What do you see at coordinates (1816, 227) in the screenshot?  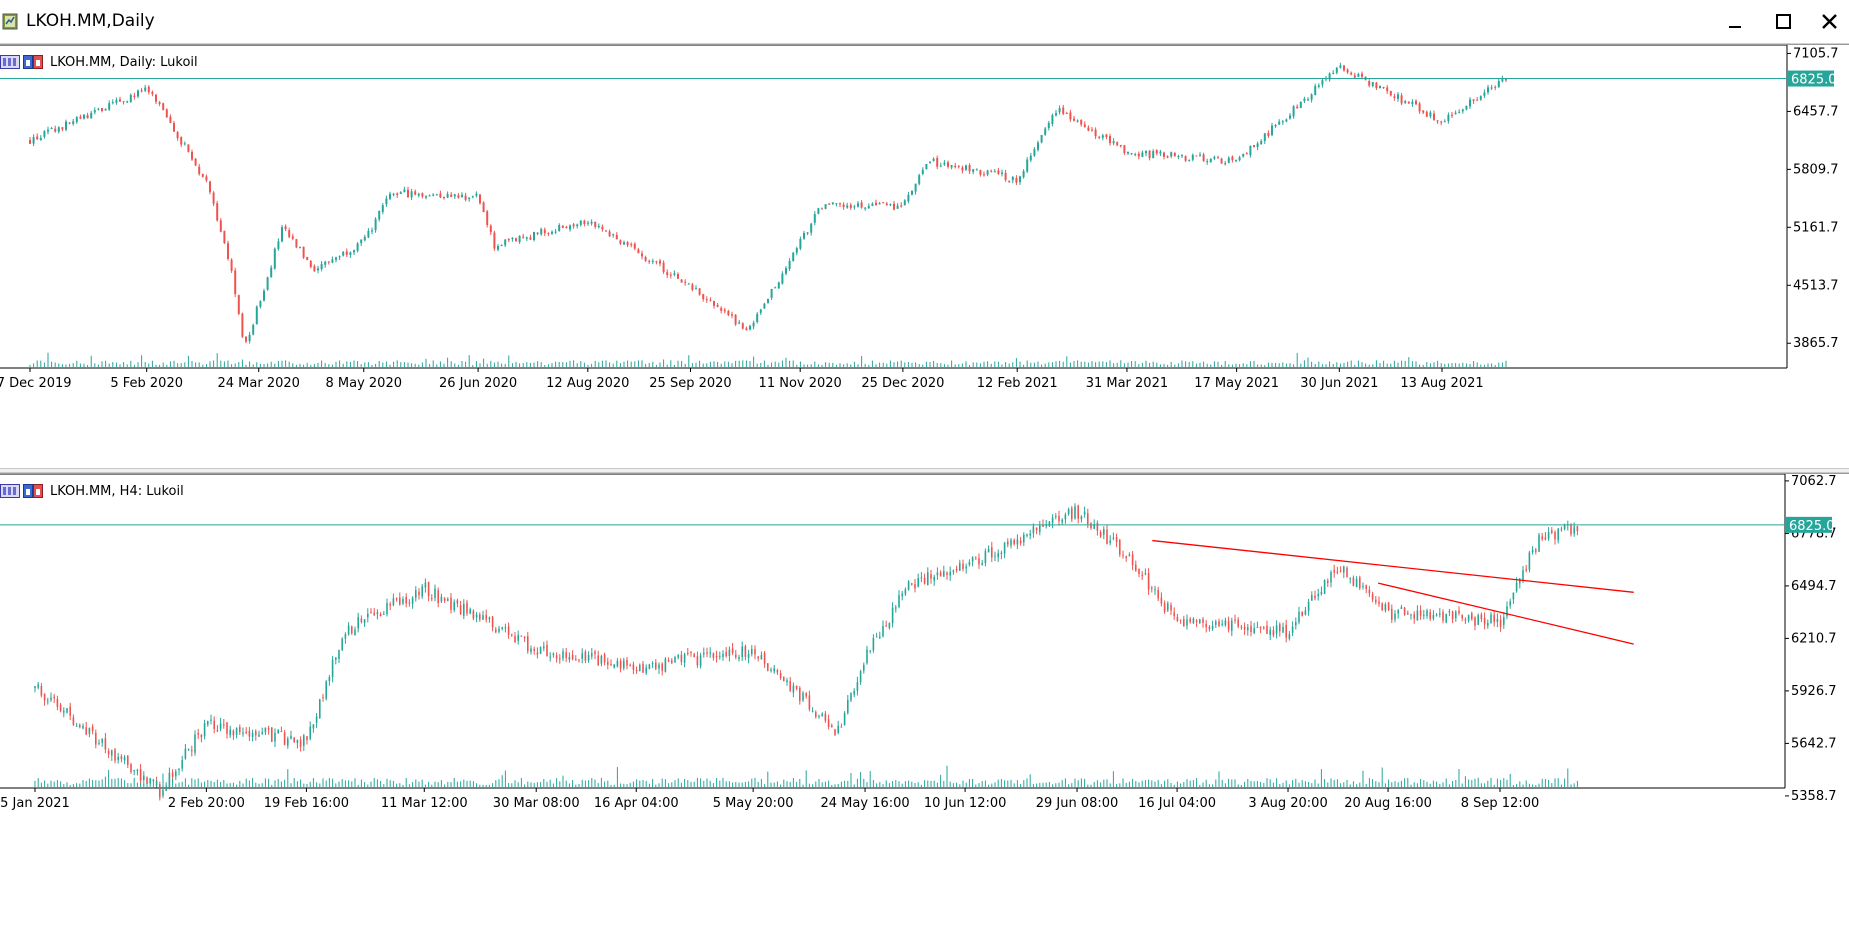 I see `price-tick-label: 5161.7` at bounding box center [1816, 227].